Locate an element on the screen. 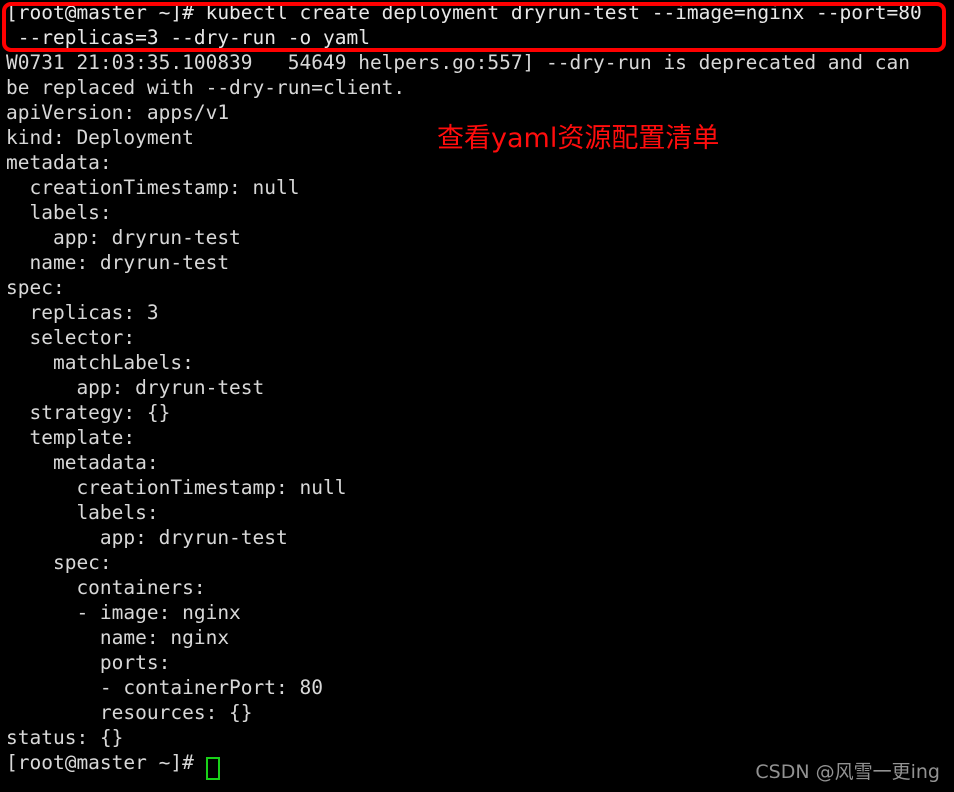 This screenshot has width=954, height=792. terminal-line: status: {} is located at coordinates (65, 737).